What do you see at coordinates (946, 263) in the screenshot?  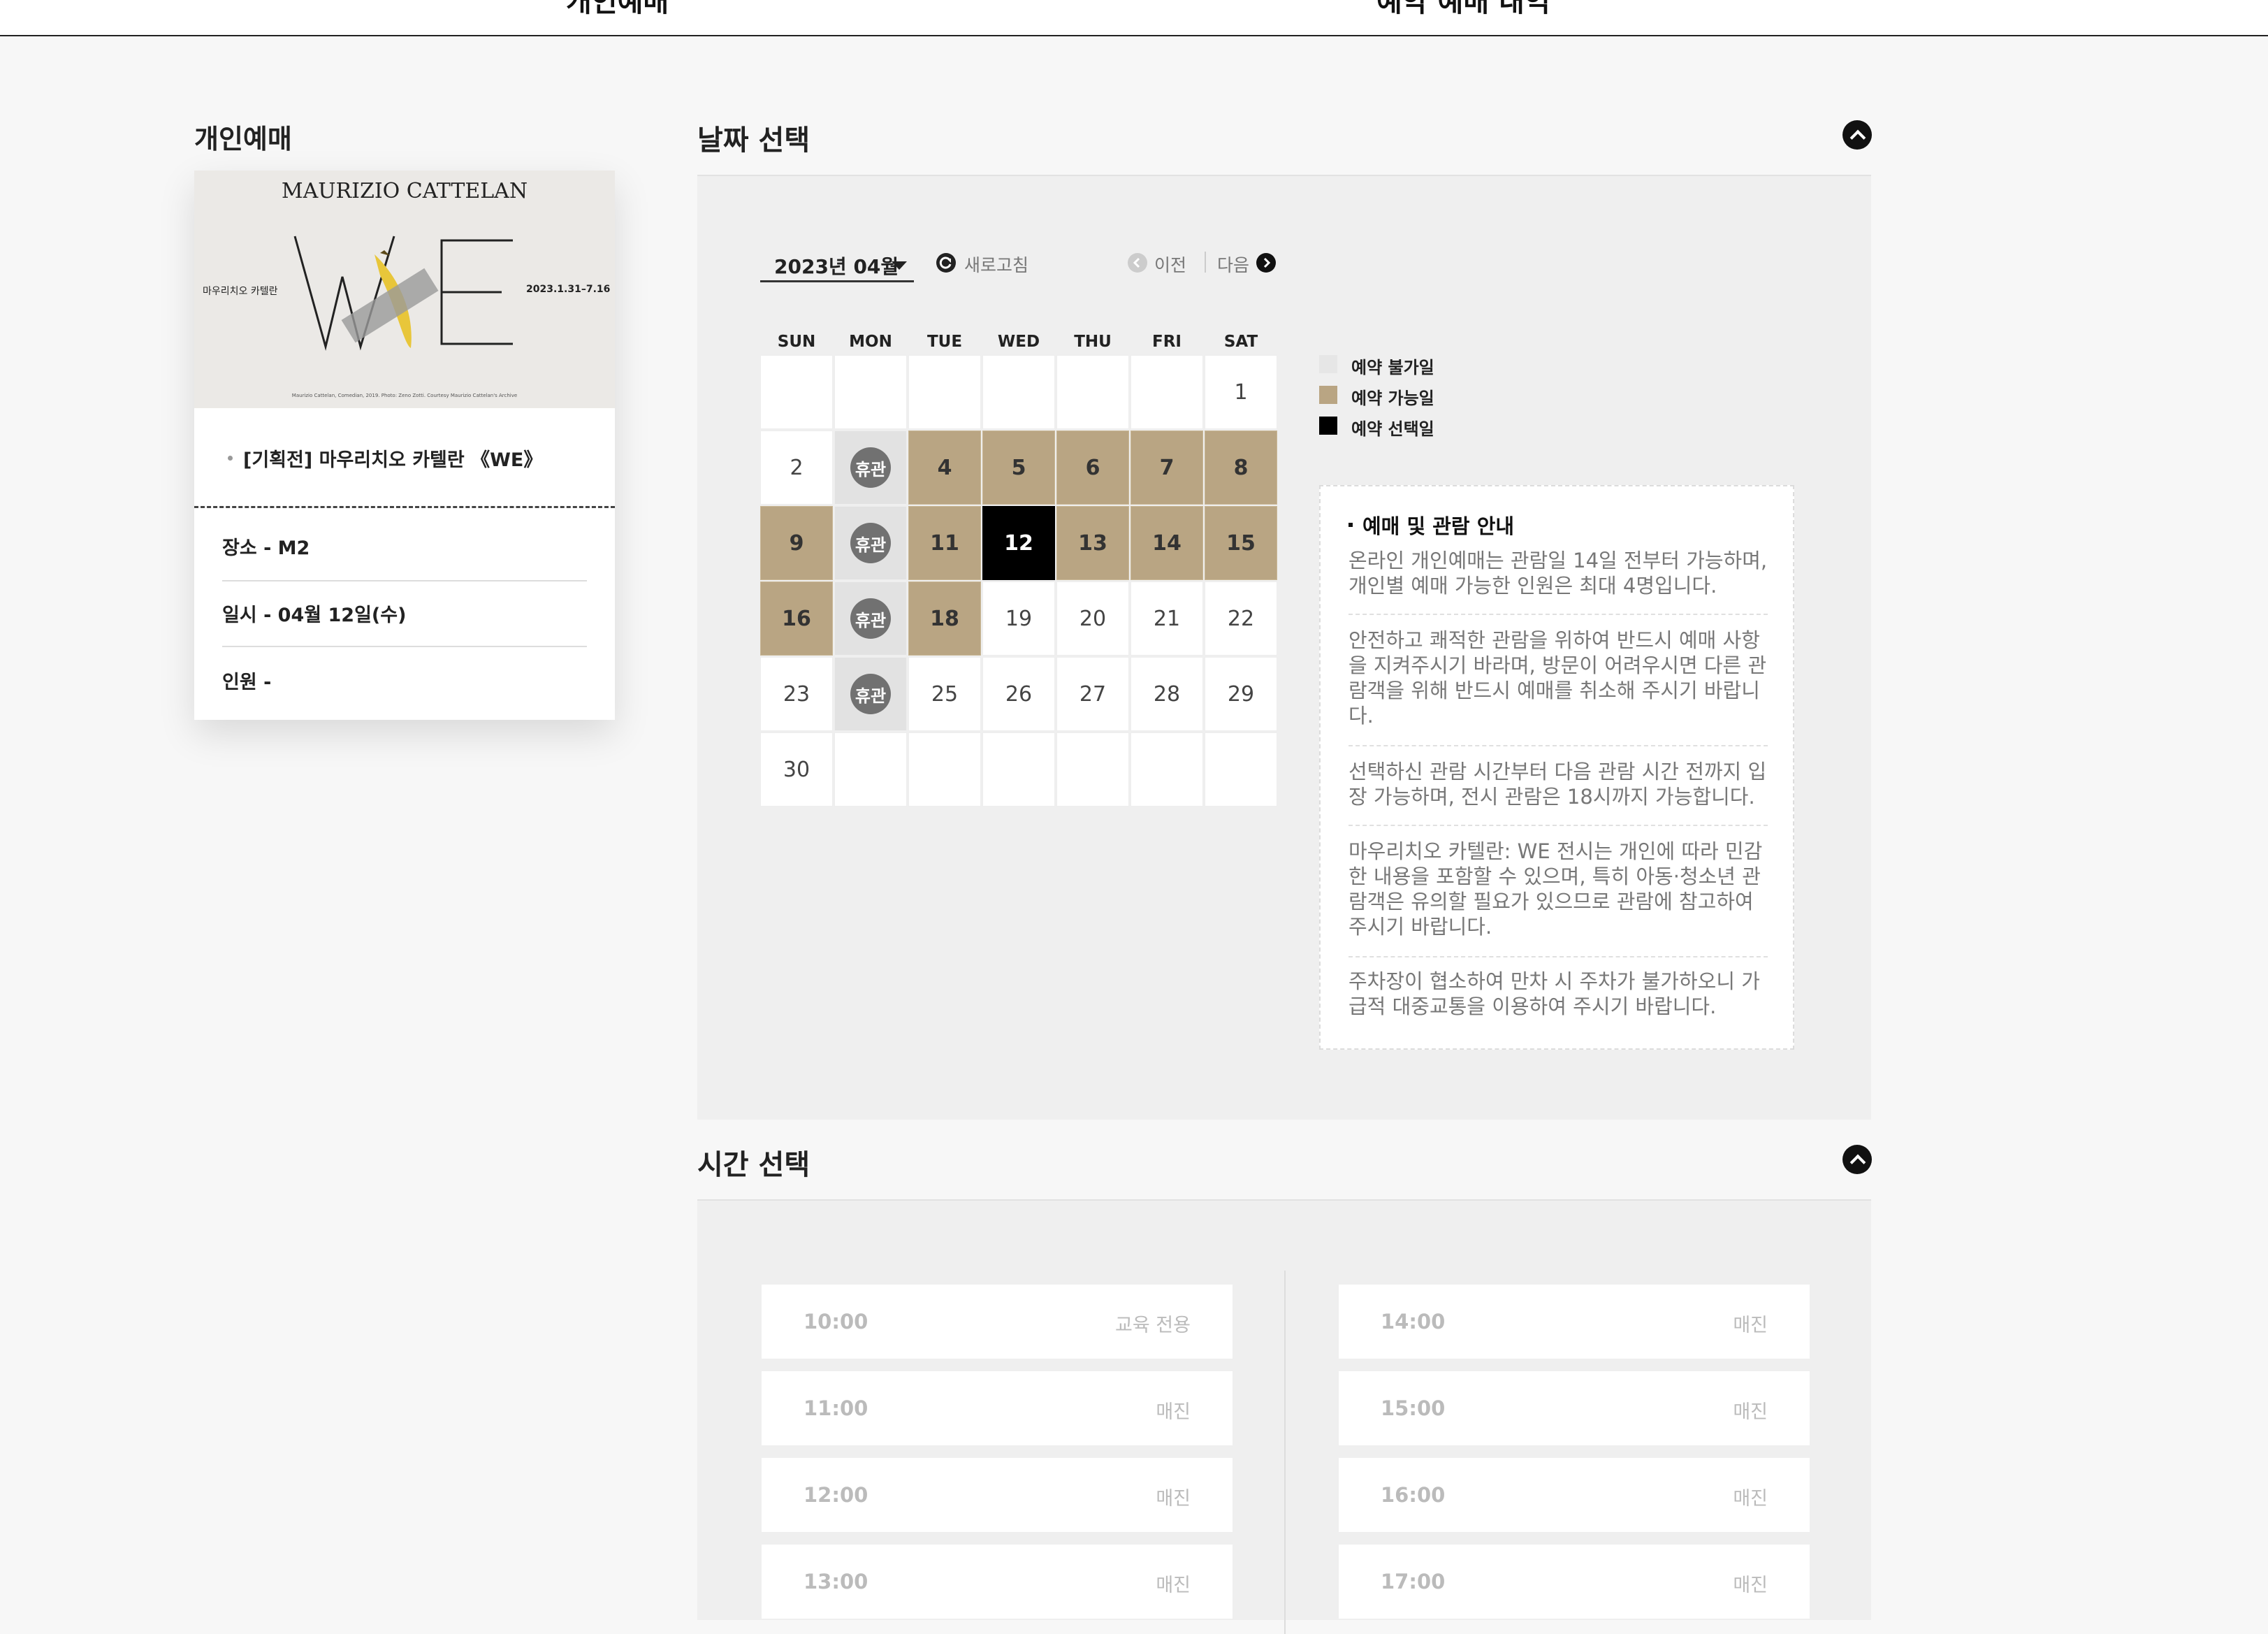 I see `refresh-icon` at bounding box center [946, 263].